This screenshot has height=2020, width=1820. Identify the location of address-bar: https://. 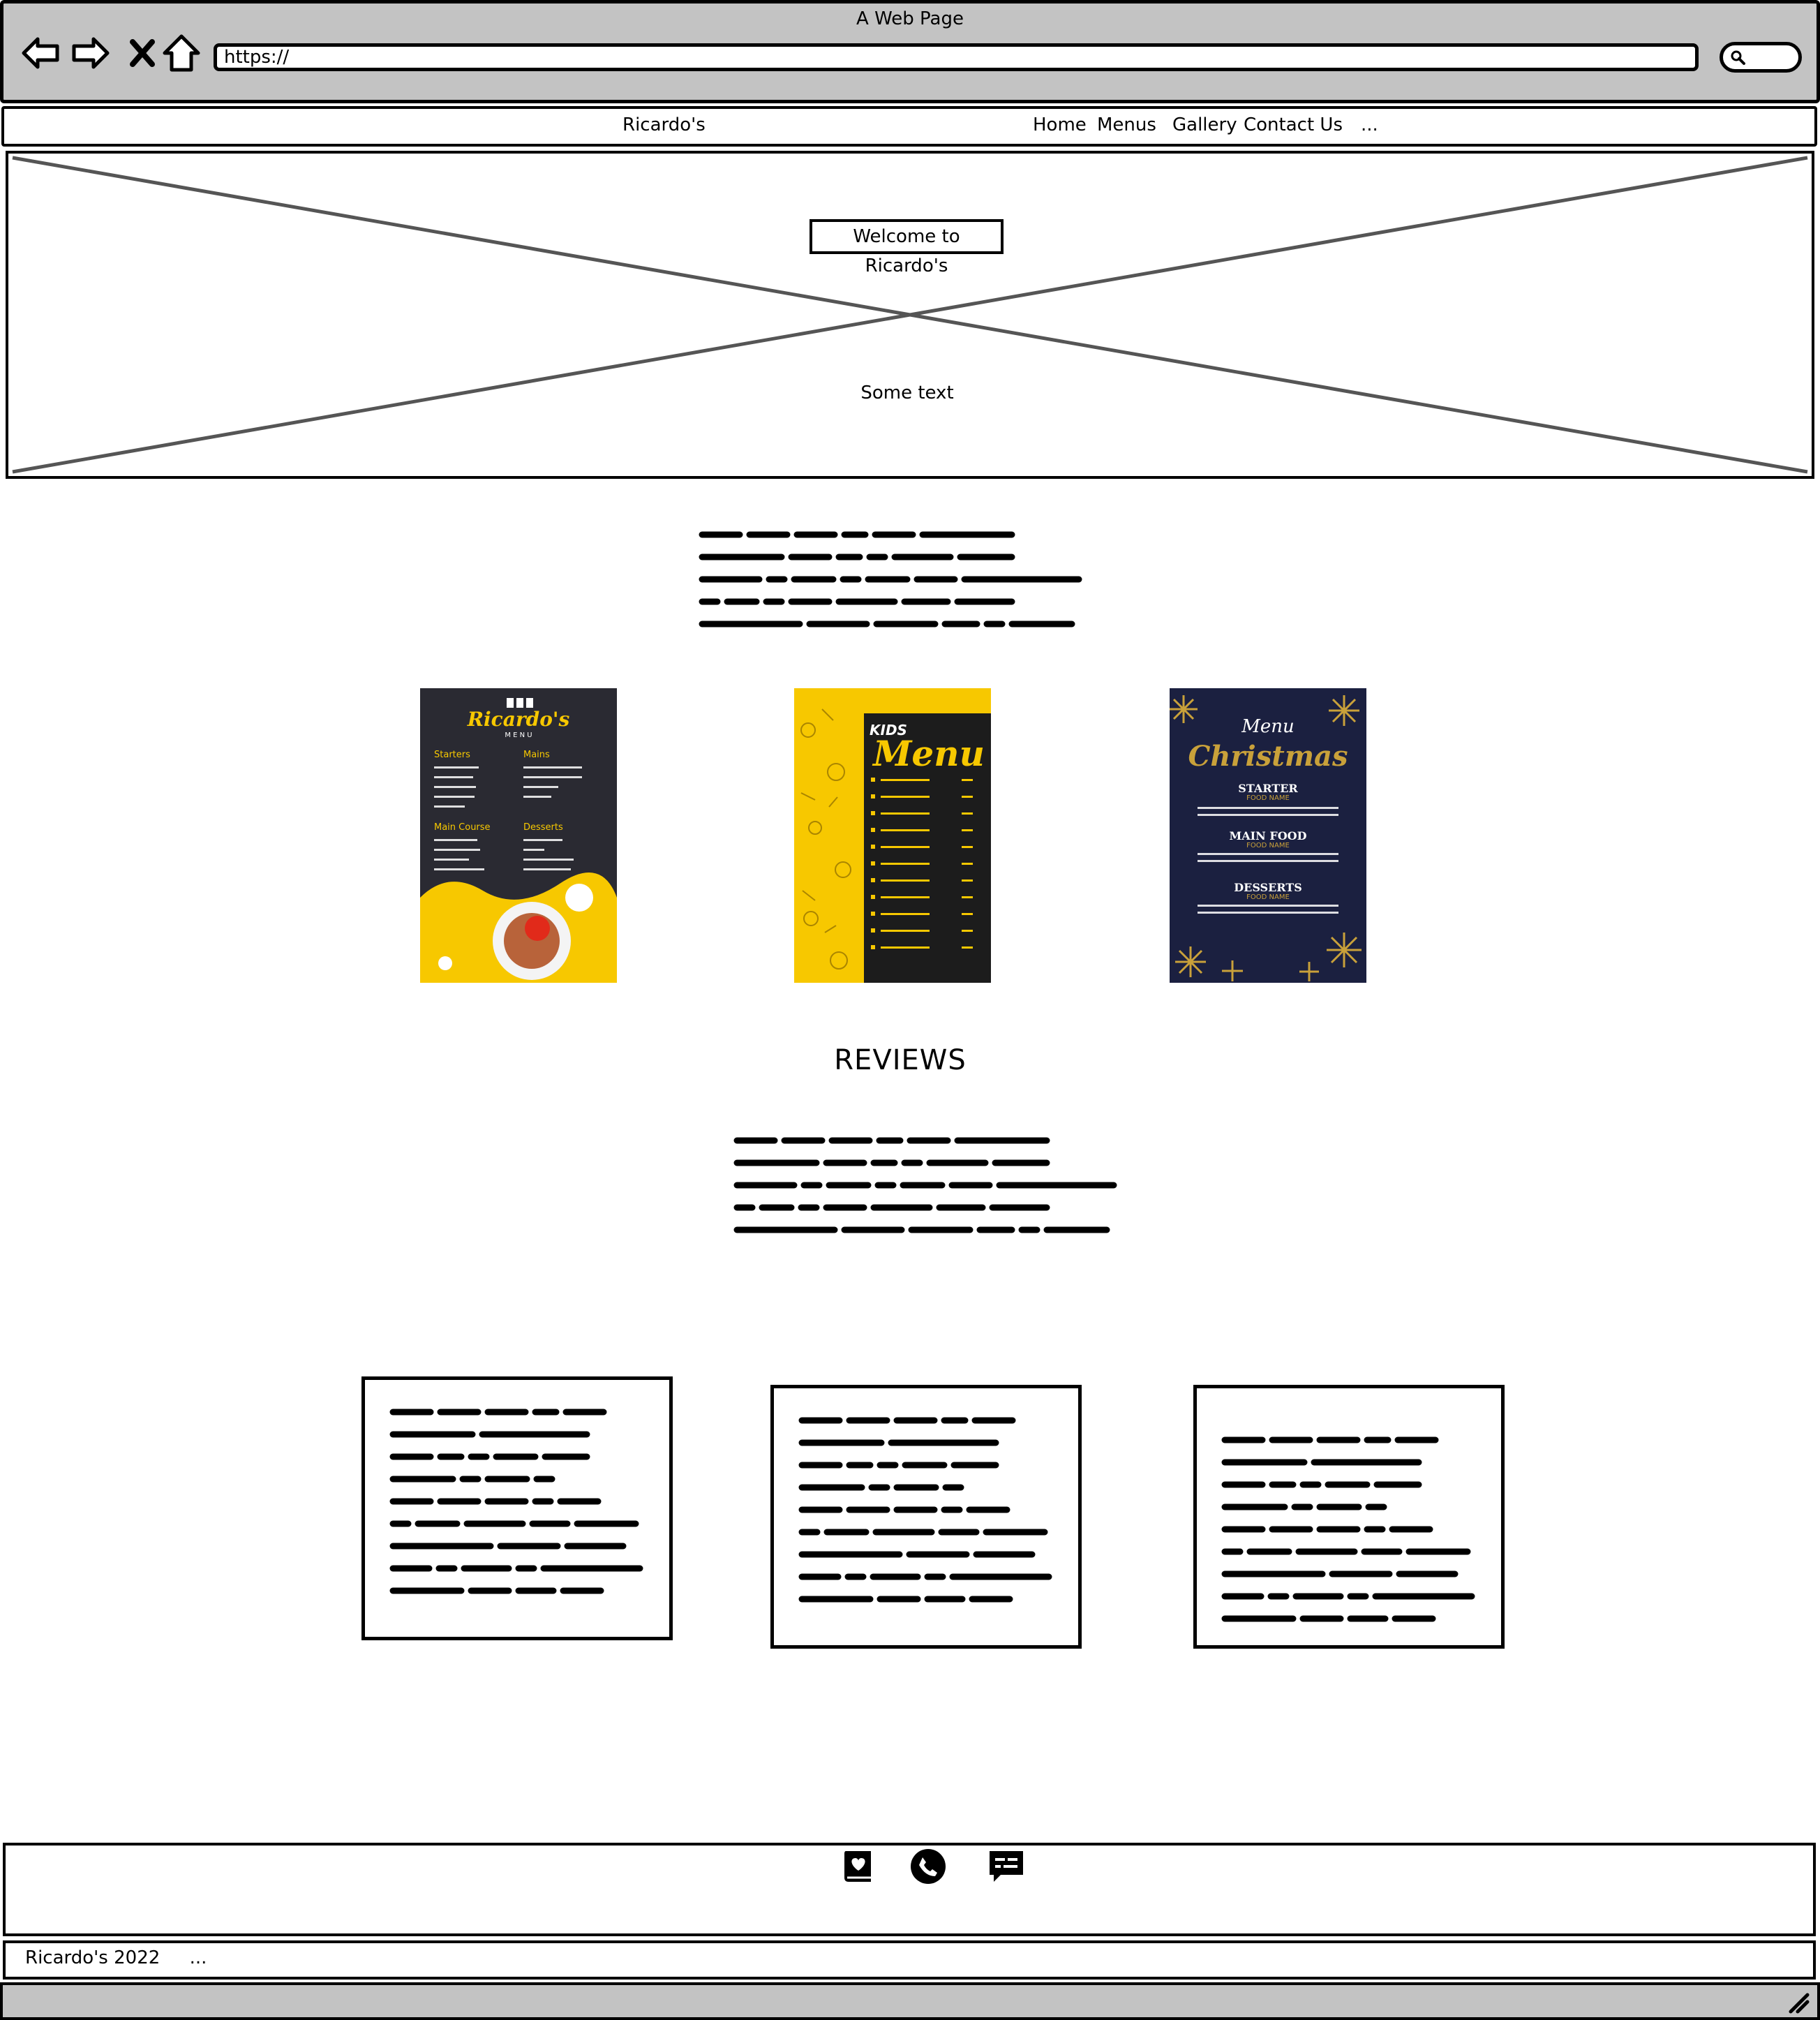
(956, 57).